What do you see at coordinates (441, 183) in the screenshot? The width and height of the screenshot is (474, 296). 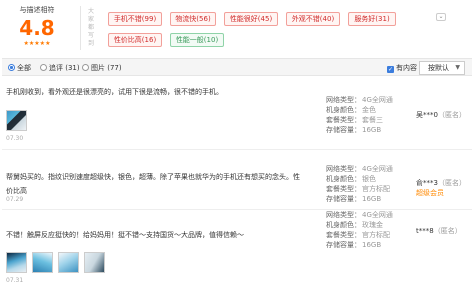 I see `reviewer-name: 俞***3（匿名）` at bounding box center [441, 183].